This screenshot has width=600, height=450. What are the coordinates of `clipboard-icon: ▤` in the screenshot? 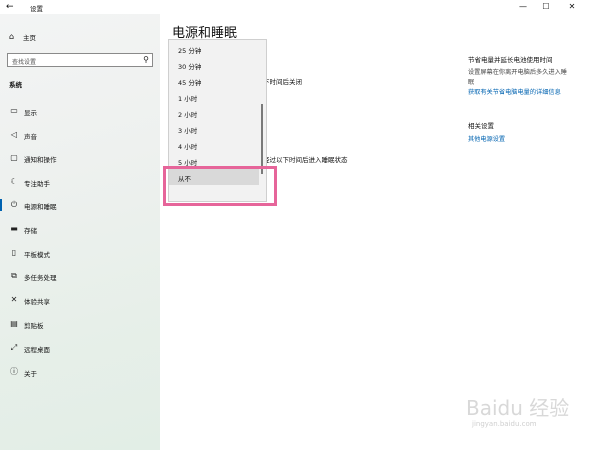 It's located at (14, 323).